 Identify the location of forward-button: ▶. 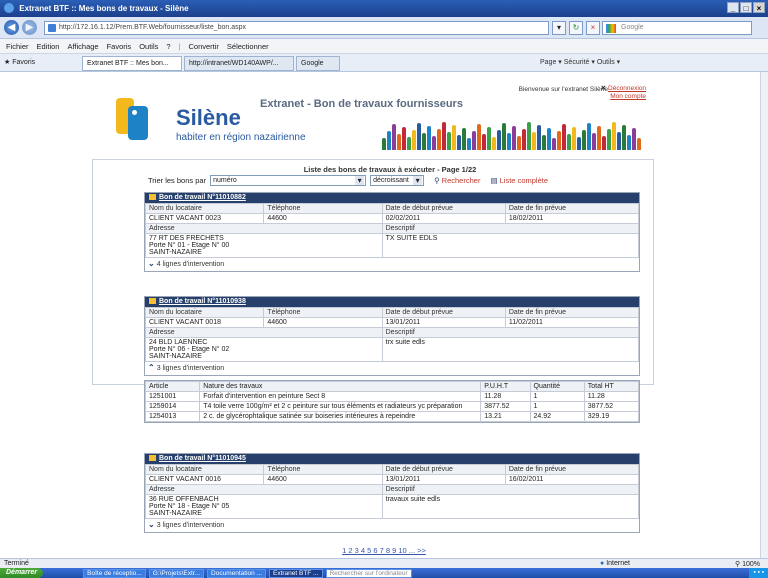
(29, 27).